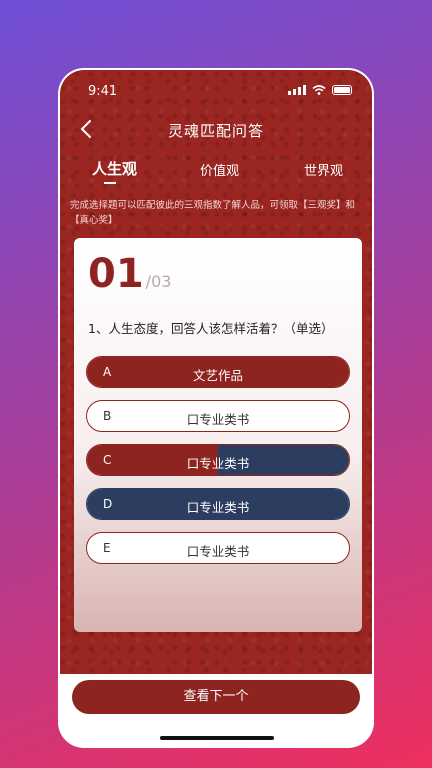  I want to click on signal-icon, so click(297, 90).